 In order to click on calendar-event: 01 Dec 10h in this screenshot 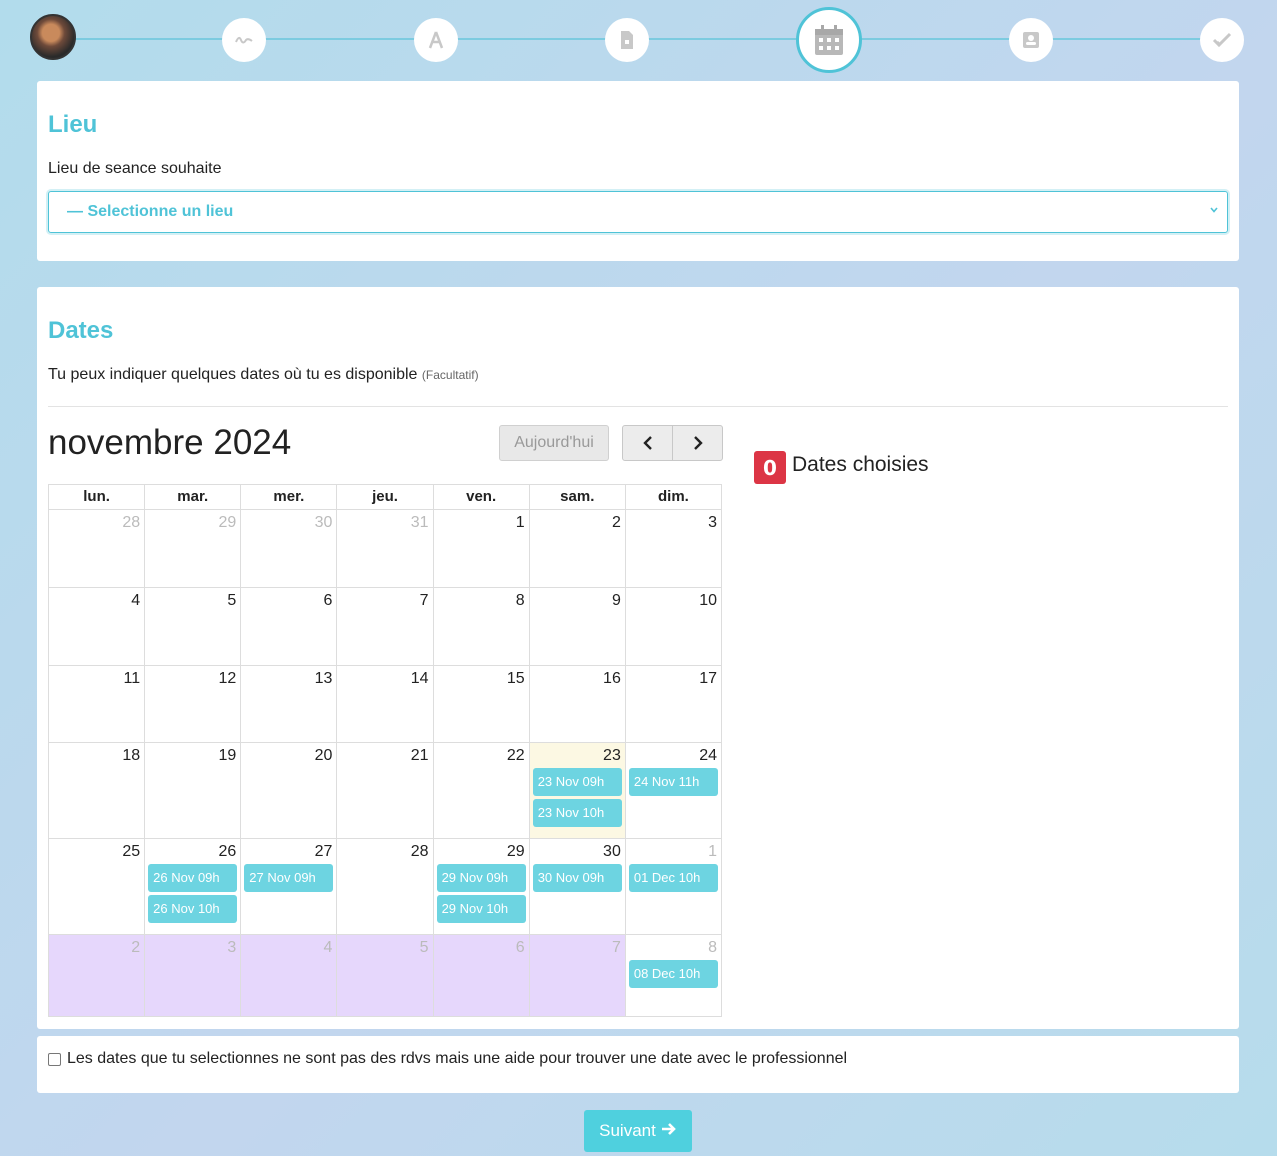, I will do `click(673, 878)`.